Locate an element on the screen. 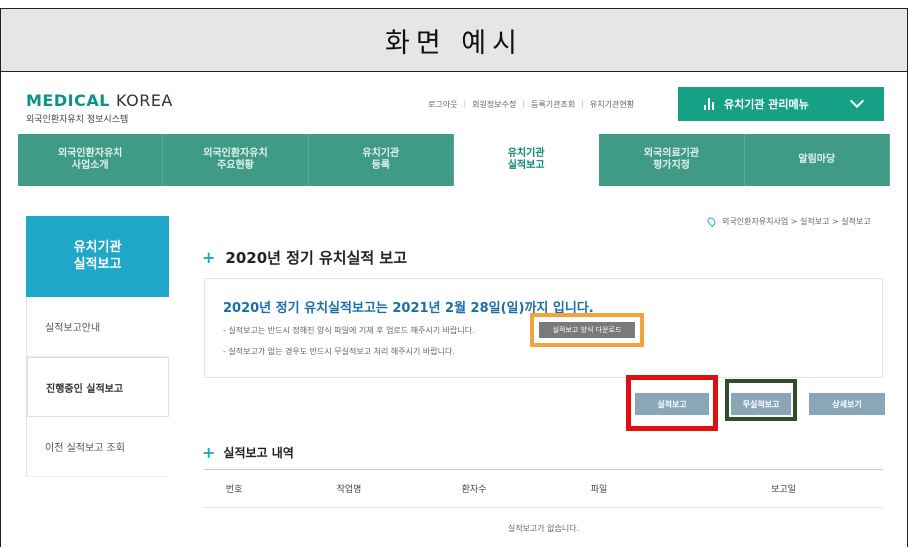 The height and width of the screenshot is (548, 908). agency-menu-button: 유치기관 관리메뉴 is located at coordinates (781, 104).